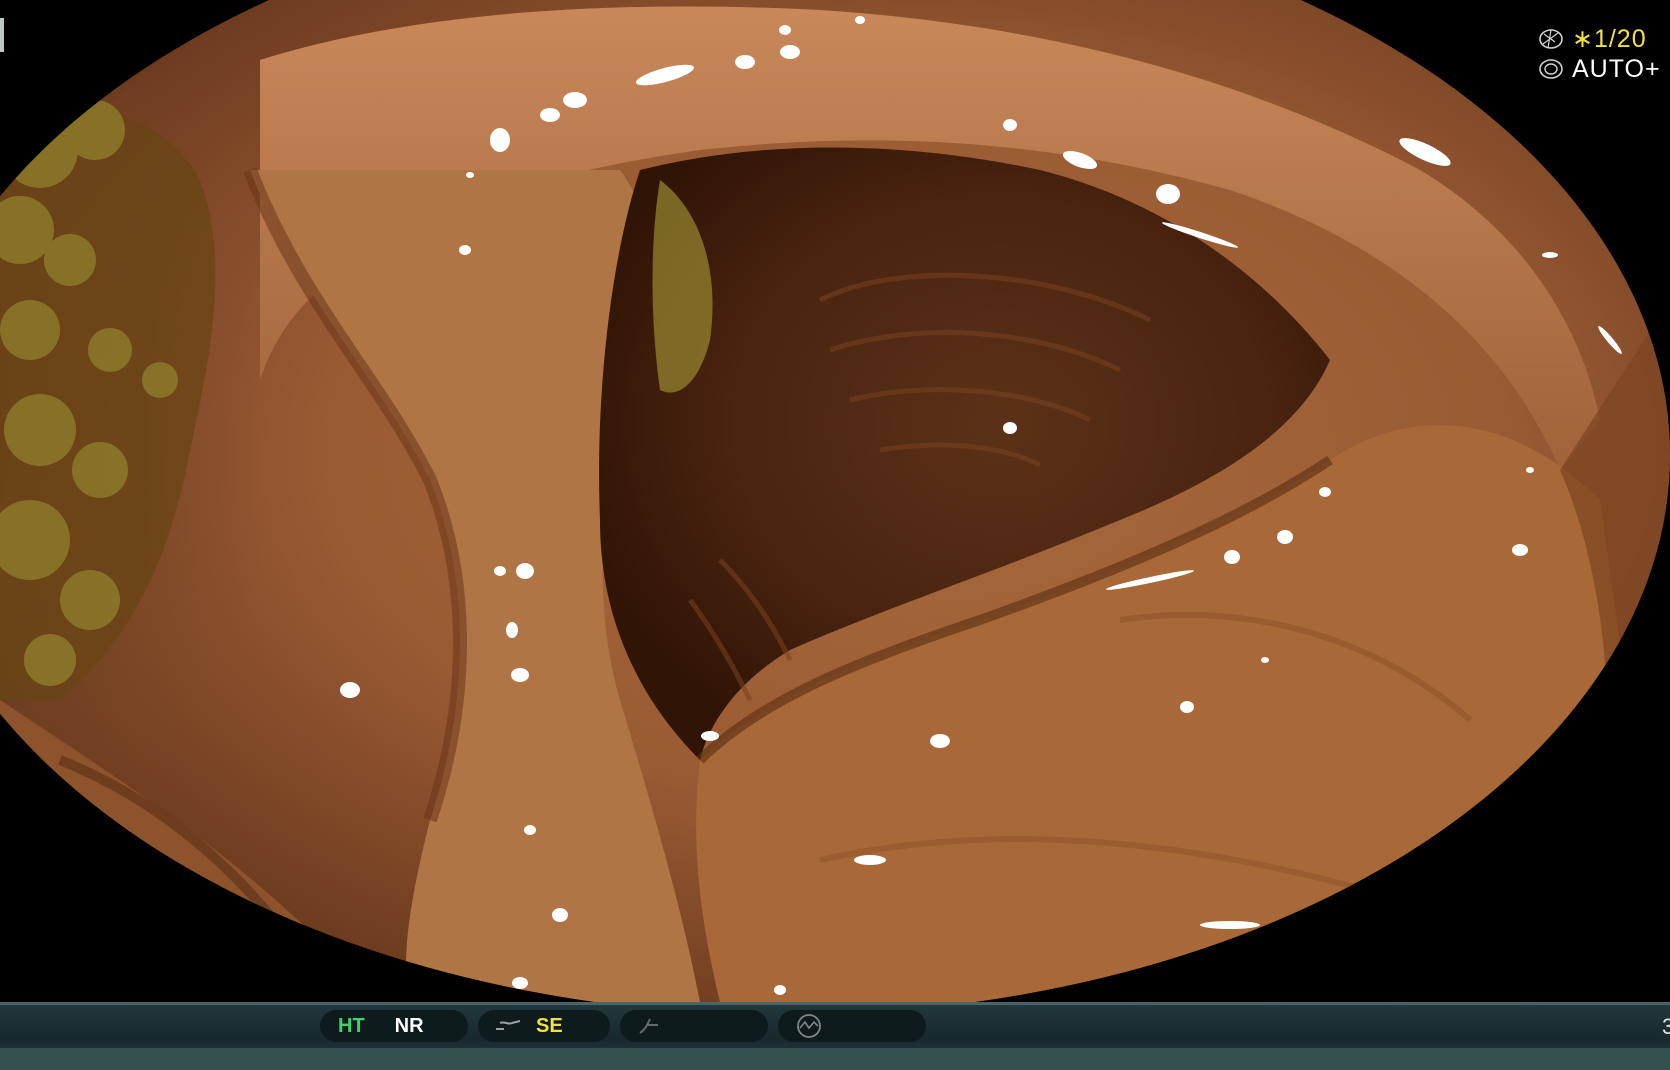 The height and width of the screenshot is (1070, 1670). What do you see at coordinates (508, 1025) in the screenshot?
I see `structure-enhance-icon` at bounding box center [508, 1025].